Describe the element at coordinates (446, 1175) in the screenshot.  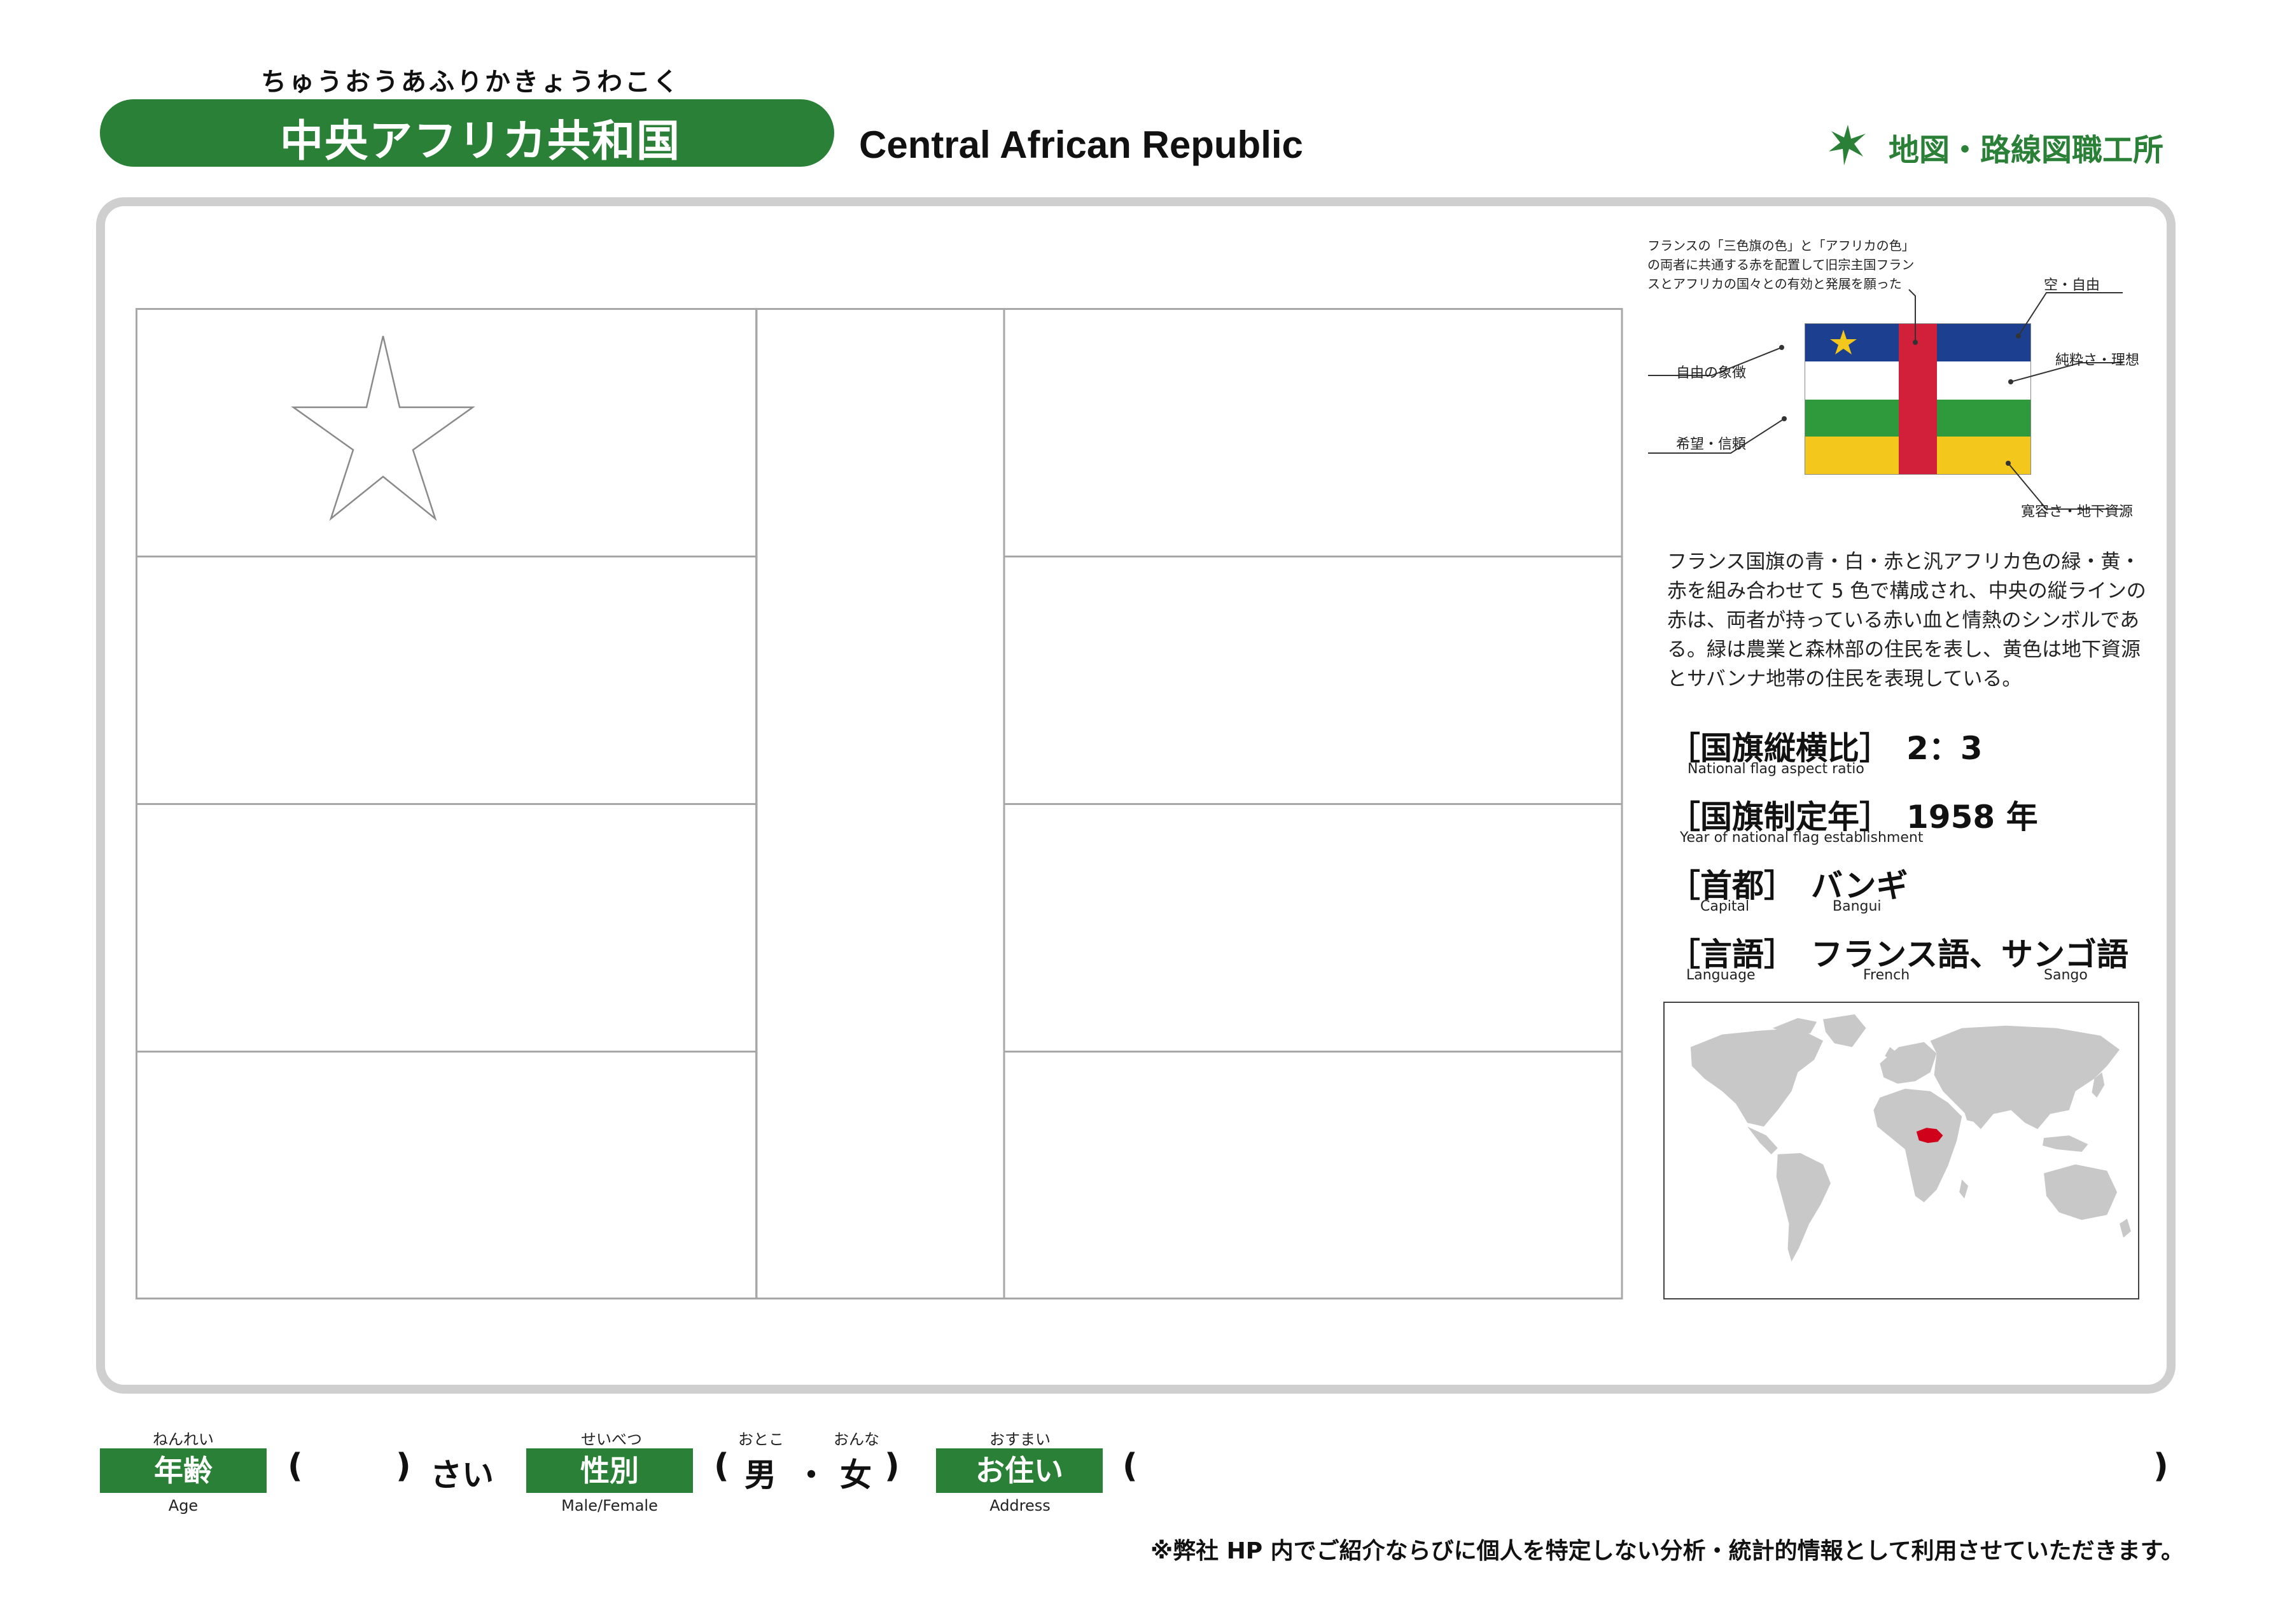
I see `stripe-4-left` at that location.